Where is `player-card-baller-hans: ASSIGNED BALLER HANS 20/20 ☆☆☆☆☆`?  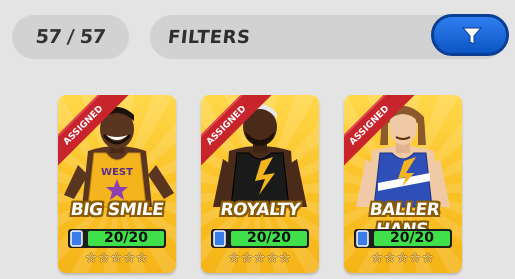
player-card-baller-hans: ASSIGNED BALLER HANS 20/20 ☆☆☆☆☆ is located at coordinates (403, 184).